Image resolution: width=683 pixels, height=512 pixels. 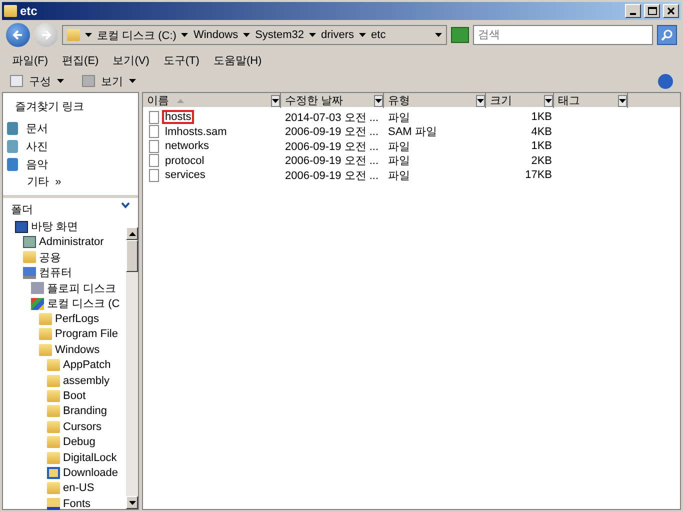 I want to click on views-button: 보기, so click(x=109, y=81).